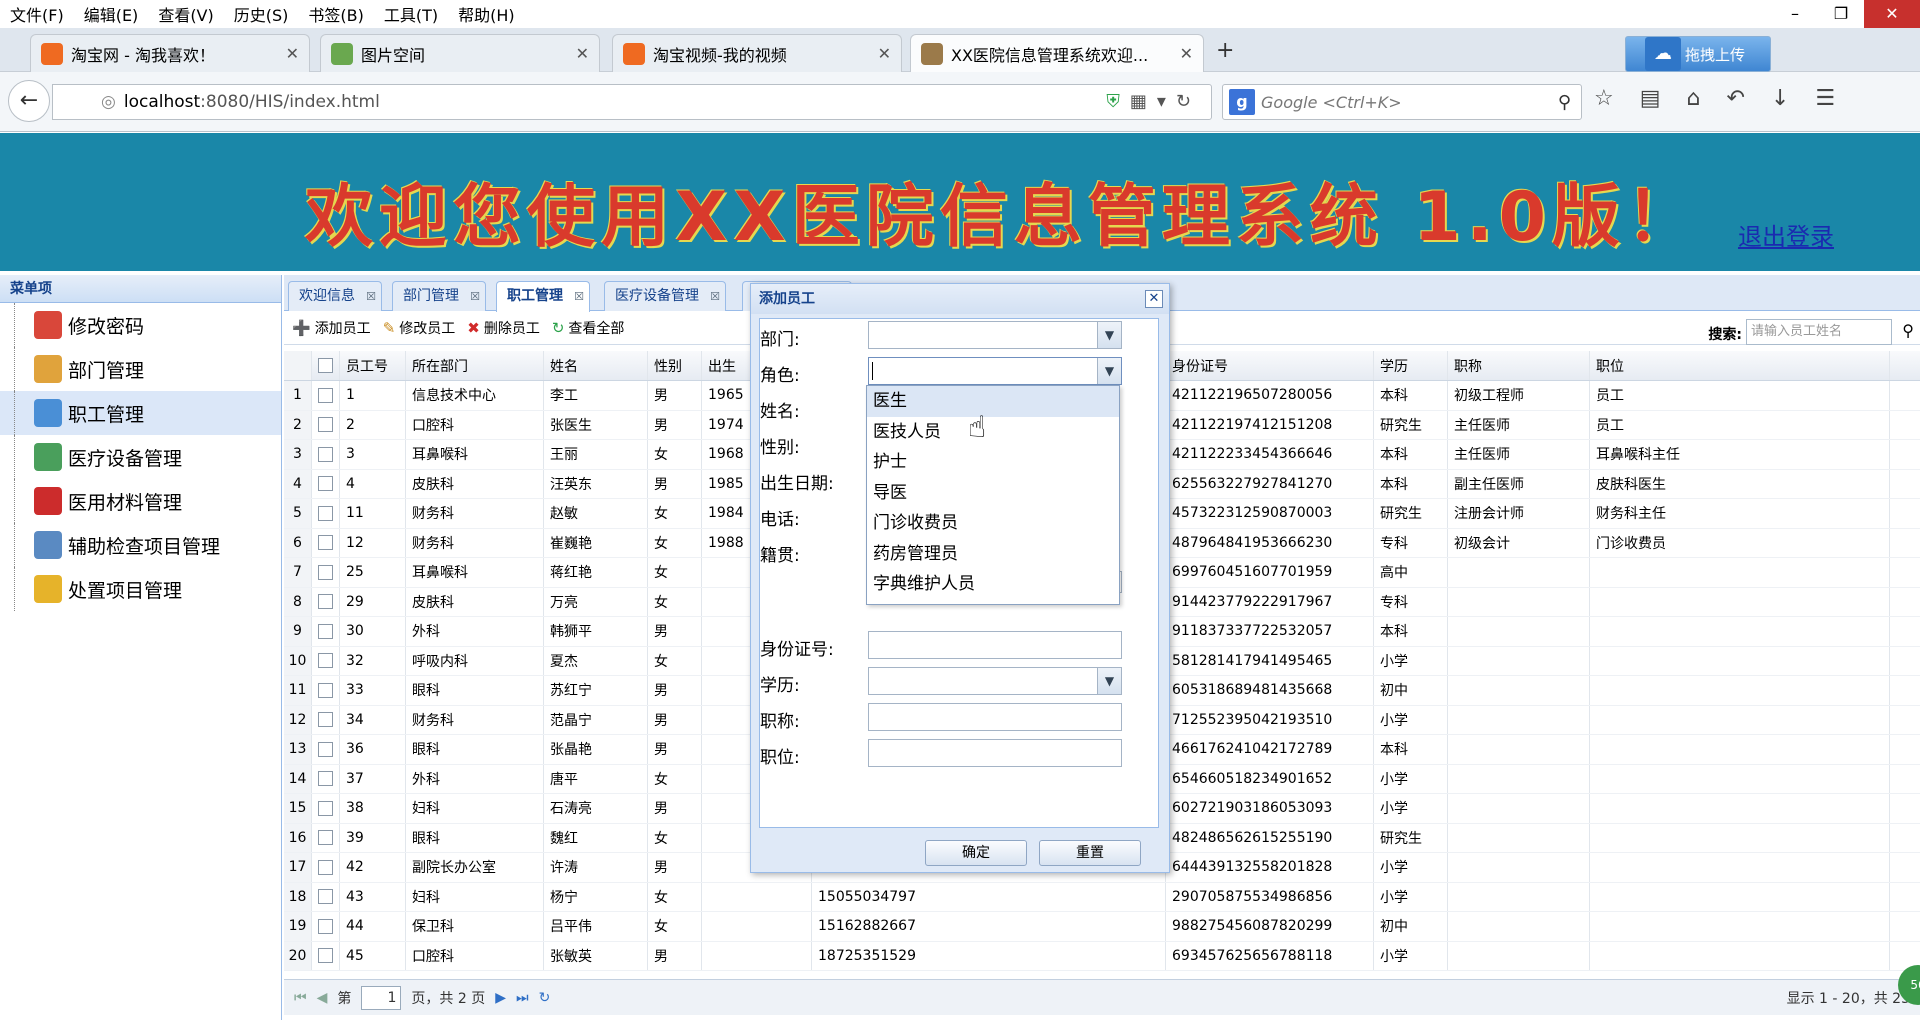 The width and height of the screenshot is (1920, 1020). What do you see at coordinates (1841, 14) in the screenshot?
I see `restore-icon: ❐` at bounding box center [1841, 14].